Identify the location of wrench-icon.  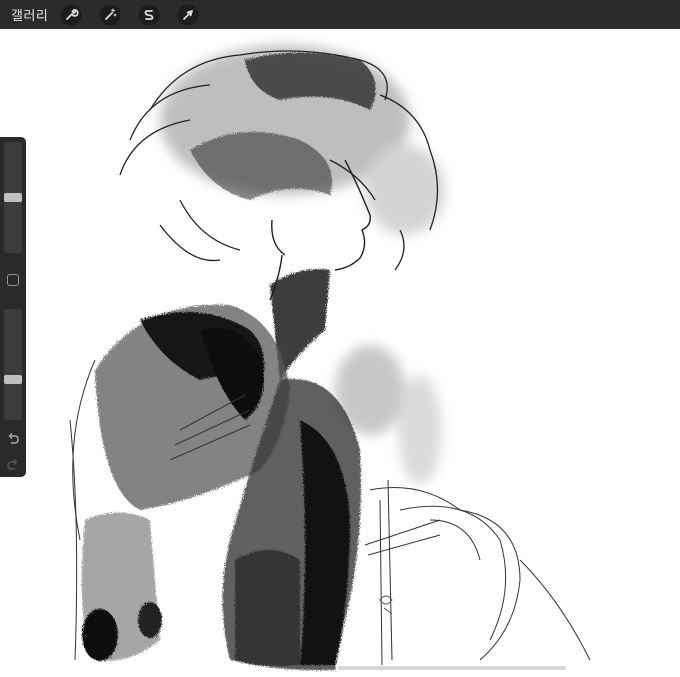
(71, 15).